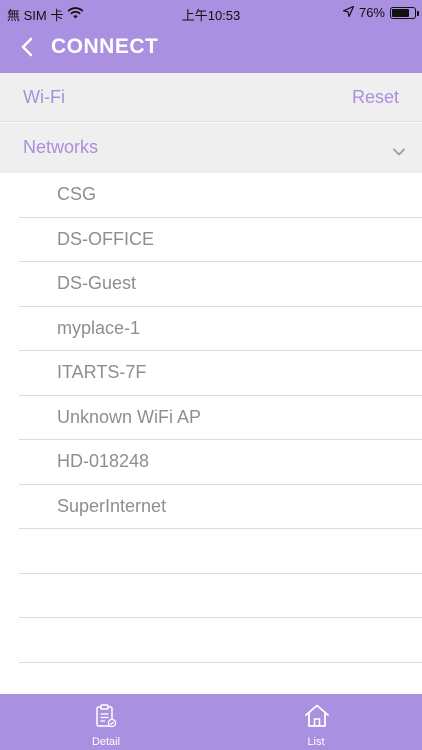 Image resolution: width=422 pixels, height=750 pixels. What do you see at coordinates (61, 147) in the screenshot?
I see `networks-section-label: Networks` at bounding box center [61, 147].